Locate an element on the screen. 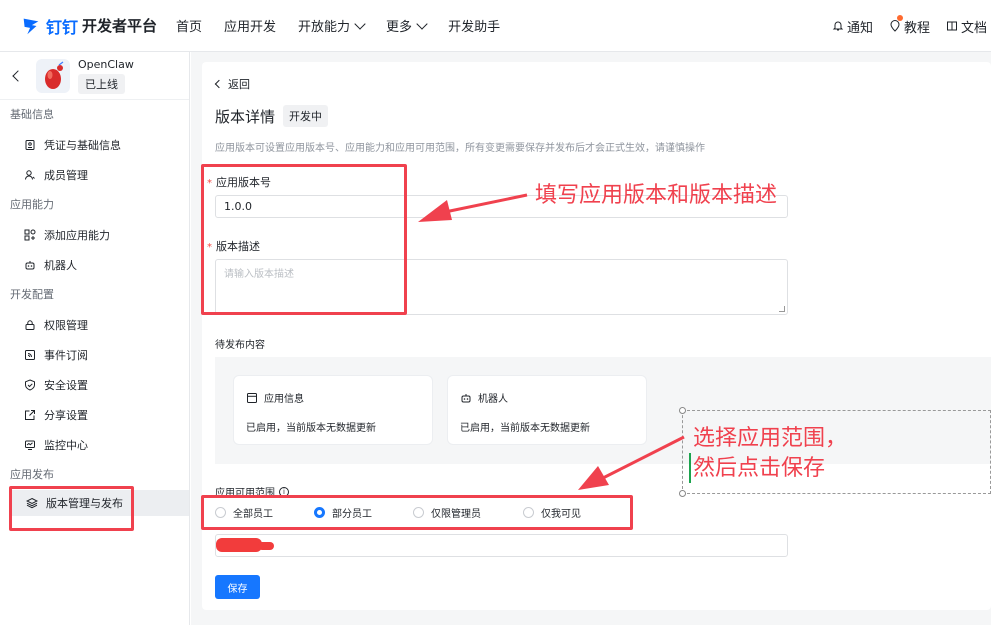  lock-icon is located at coordinates (30, 325).